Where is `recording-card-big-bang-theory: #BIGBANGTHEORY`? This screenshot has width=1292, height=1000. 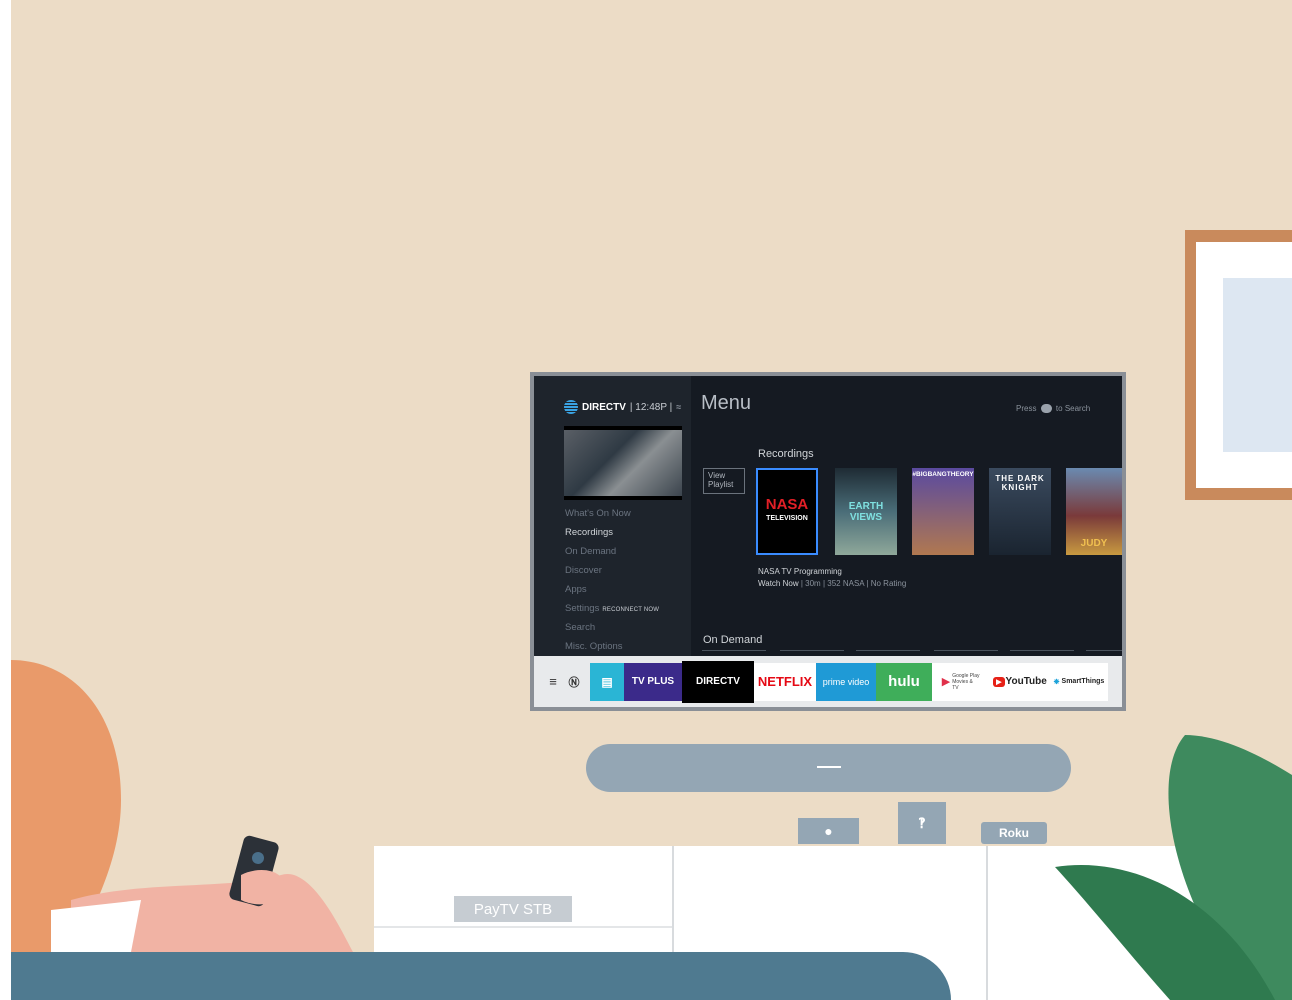 recording-card-big-bang-theory: #BIGBANGTHEORY is located at coordinates (943, 511).